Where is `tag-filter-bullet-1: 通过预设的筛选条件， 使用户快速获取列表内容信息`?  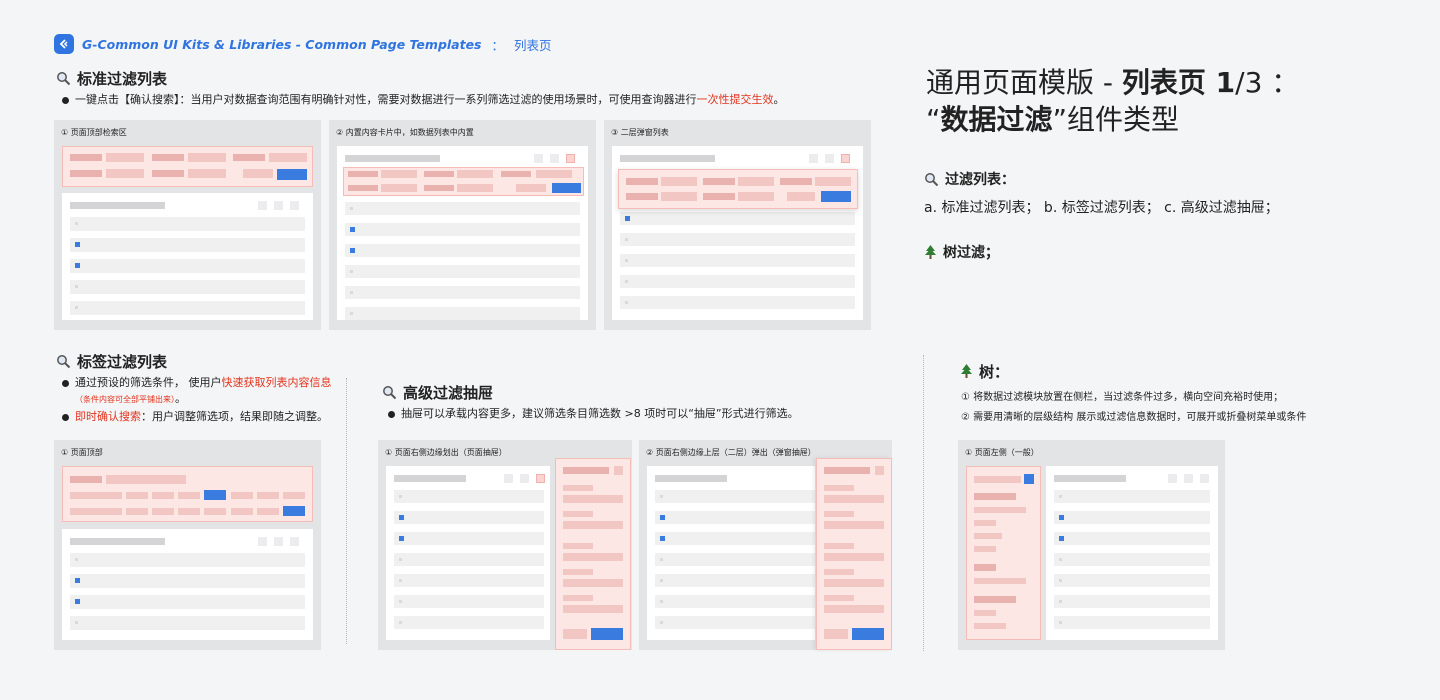
tag-filter-bullet-1: 通过预设的筛选条件， 使用户快速获取列表内容信息 is located at coordinates (197, 383).